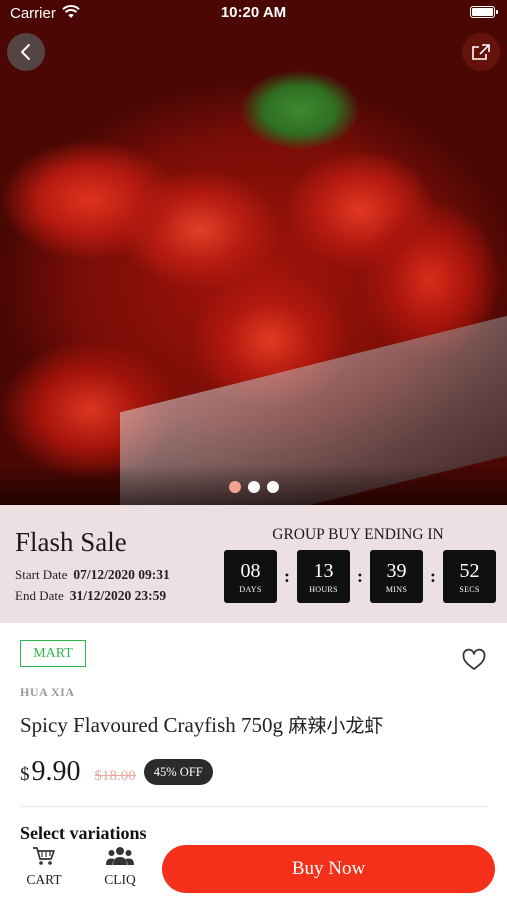 The height and width of the screenshot is (900, 507). I want to click on discount-badge: 45% OFF, so click(178, 772).